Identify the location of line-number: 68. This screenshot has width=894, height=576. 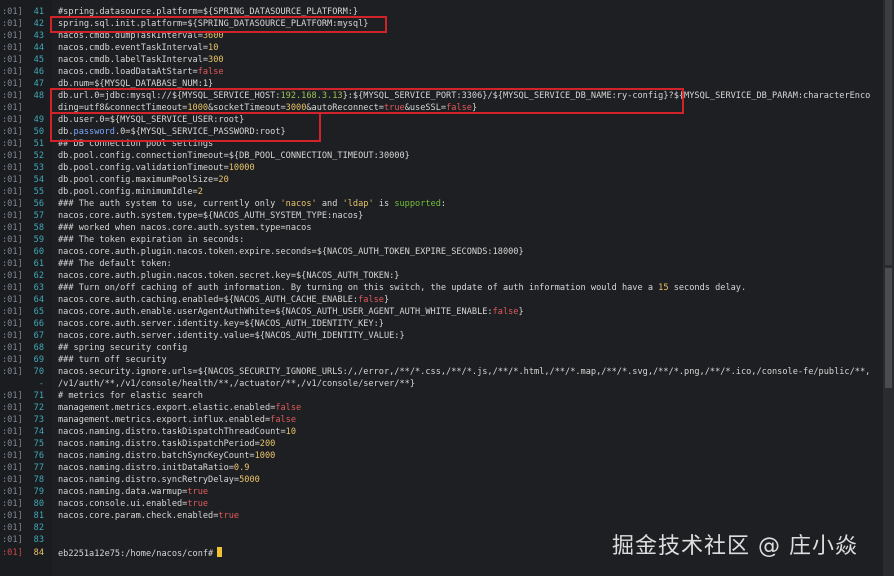
(38, 348).